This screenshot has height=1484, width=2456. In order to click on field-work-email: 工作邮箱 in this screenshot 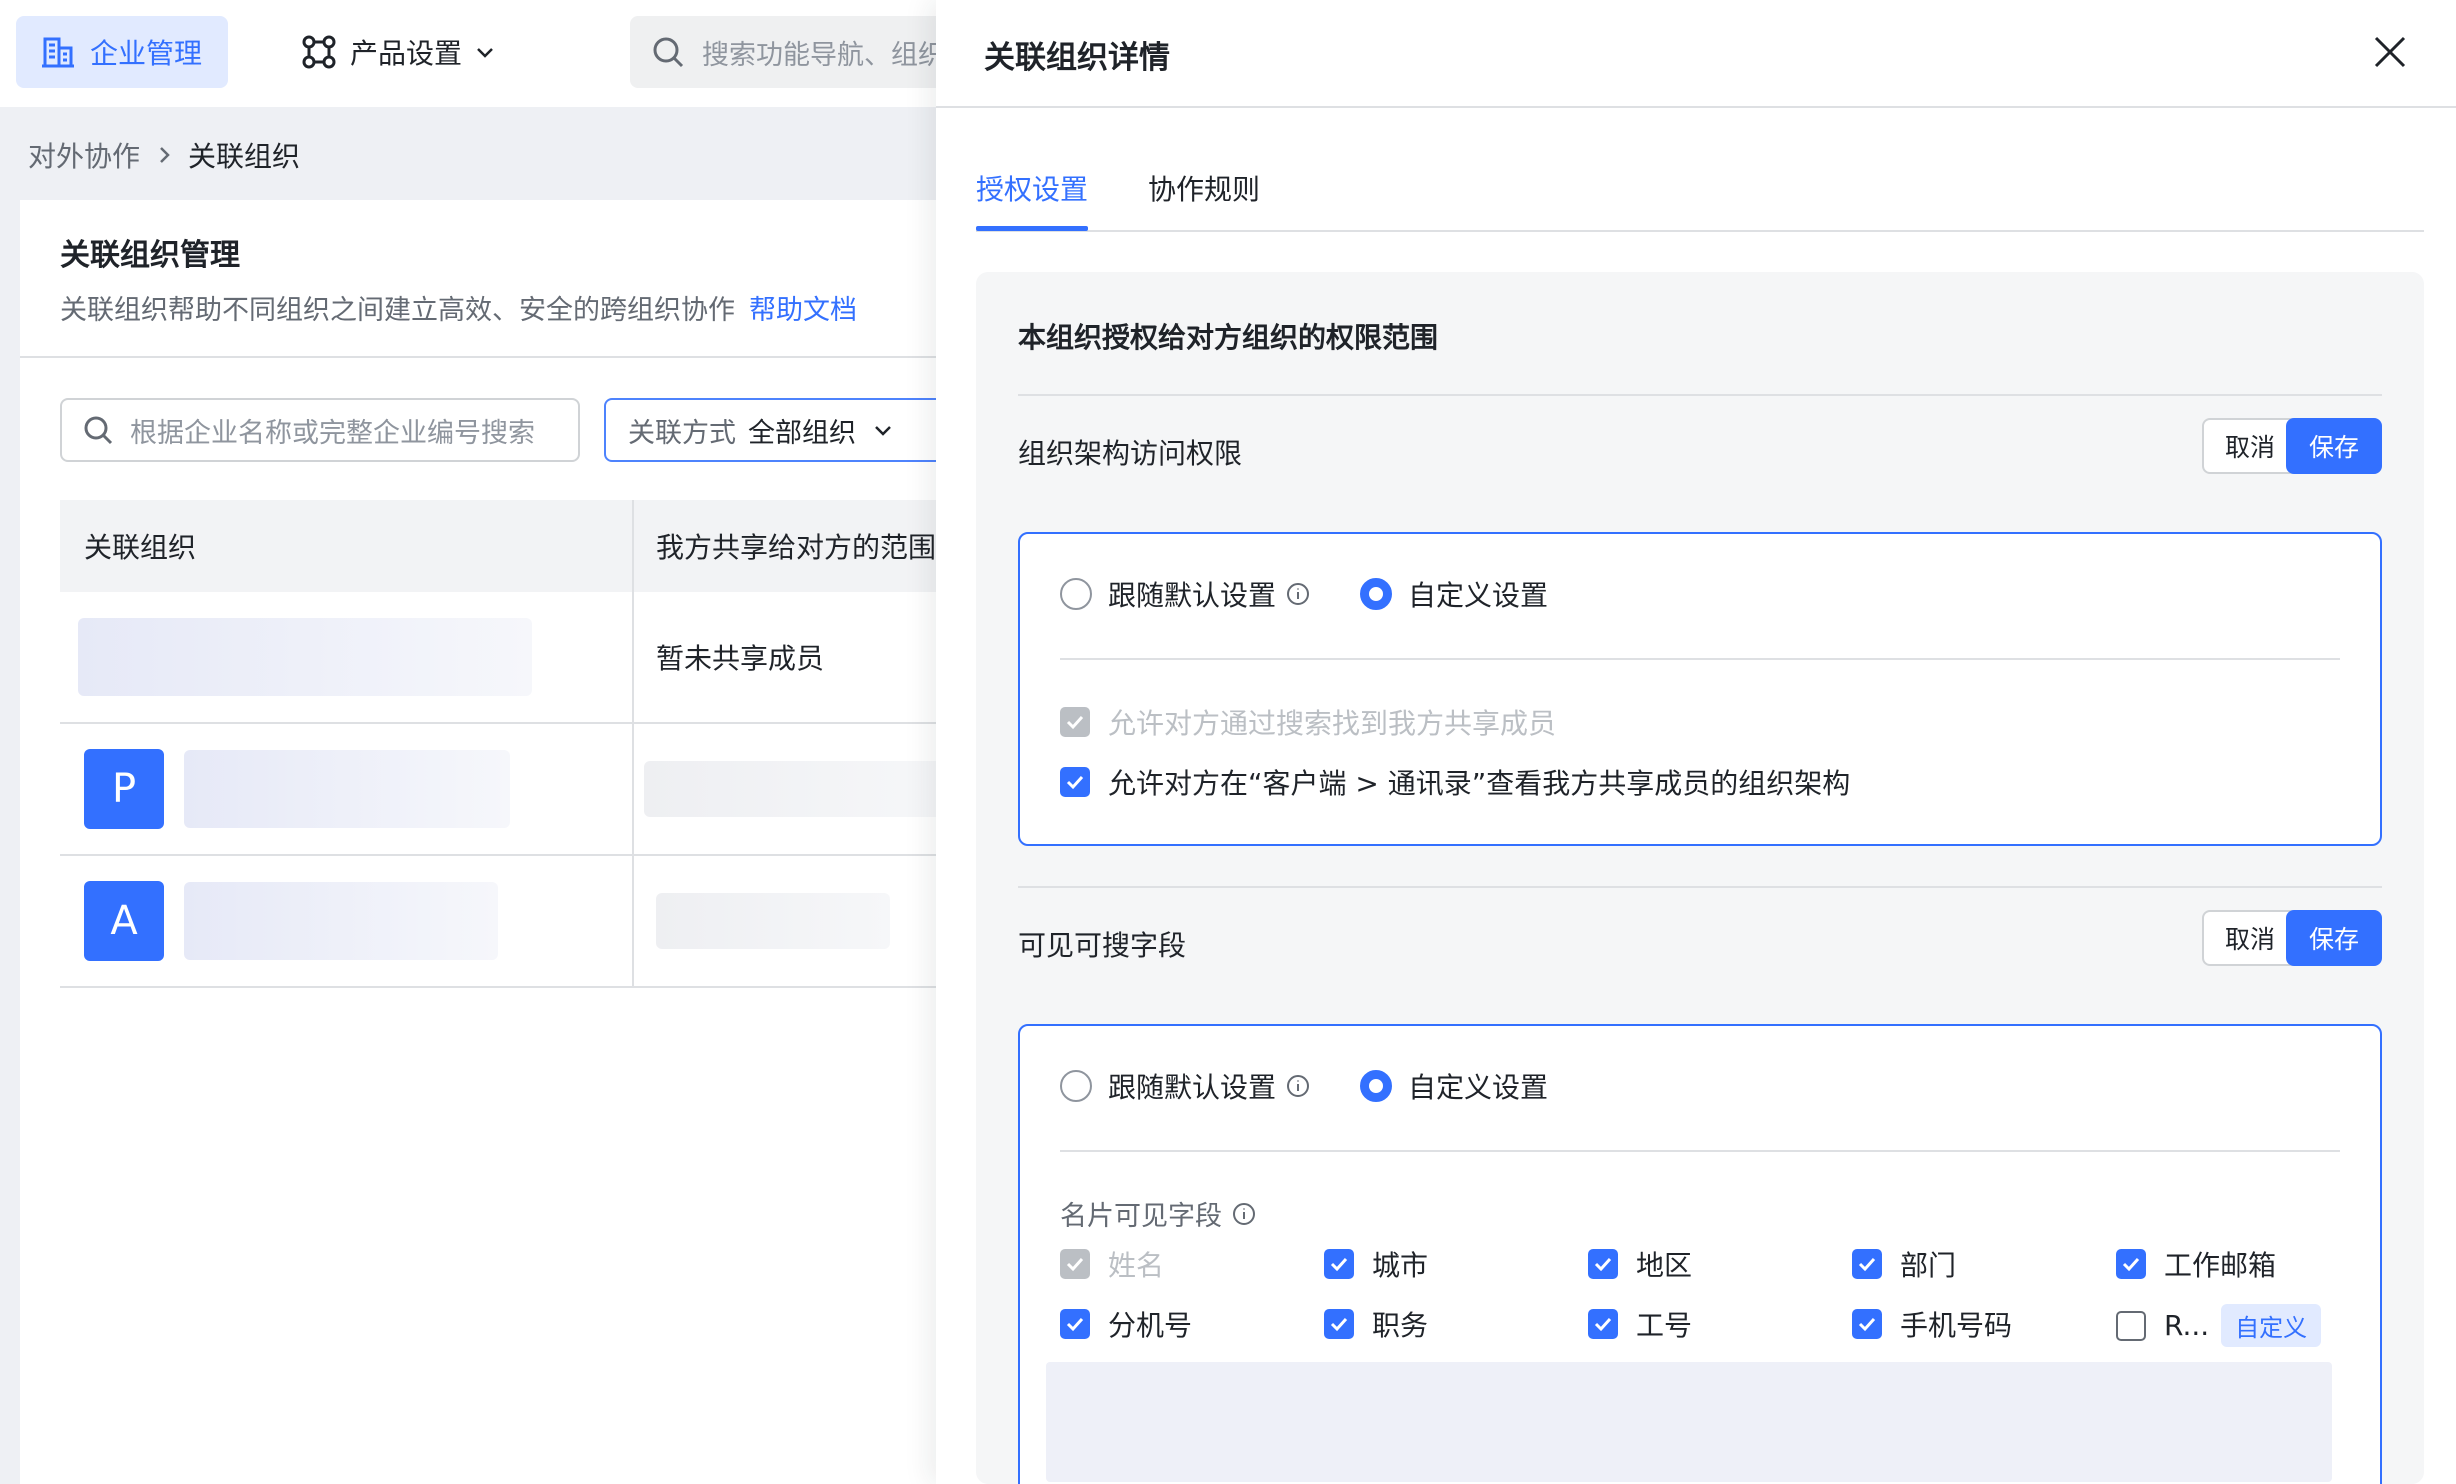, I will do `click(2196, 1264)`.